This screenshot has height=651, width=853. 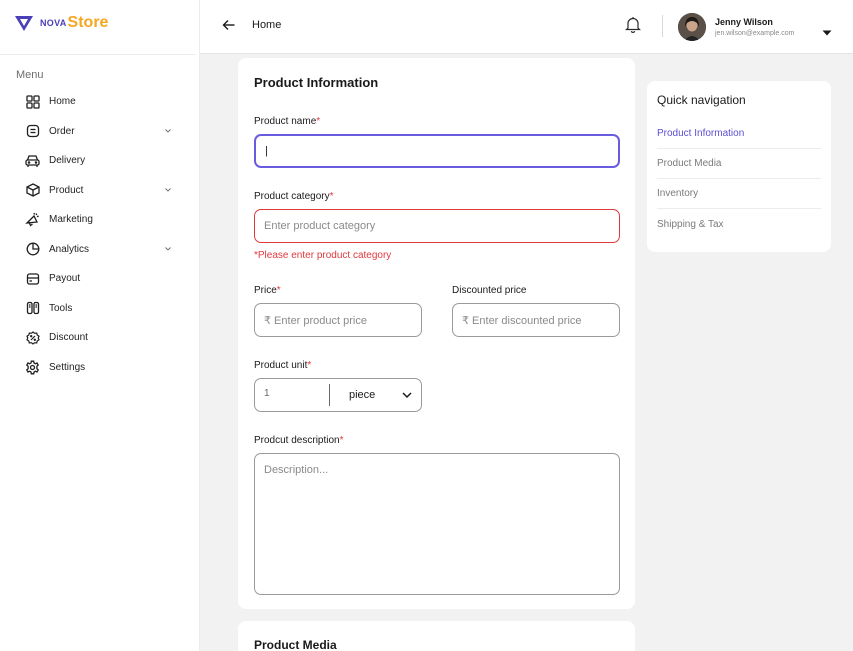 I want to click on field-label: Price, so click(x=265, y=290).